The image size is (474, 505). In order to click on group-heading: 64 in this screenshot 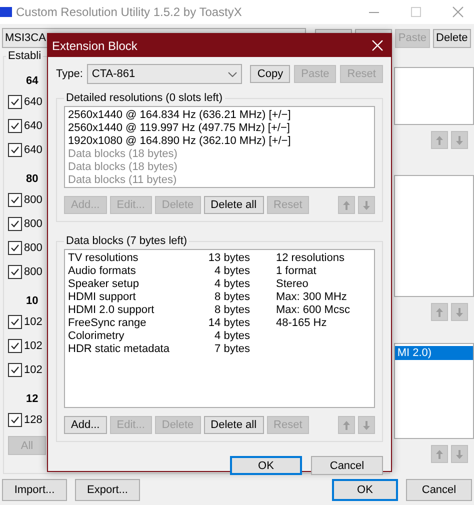, I will do `click(32, 81)`.